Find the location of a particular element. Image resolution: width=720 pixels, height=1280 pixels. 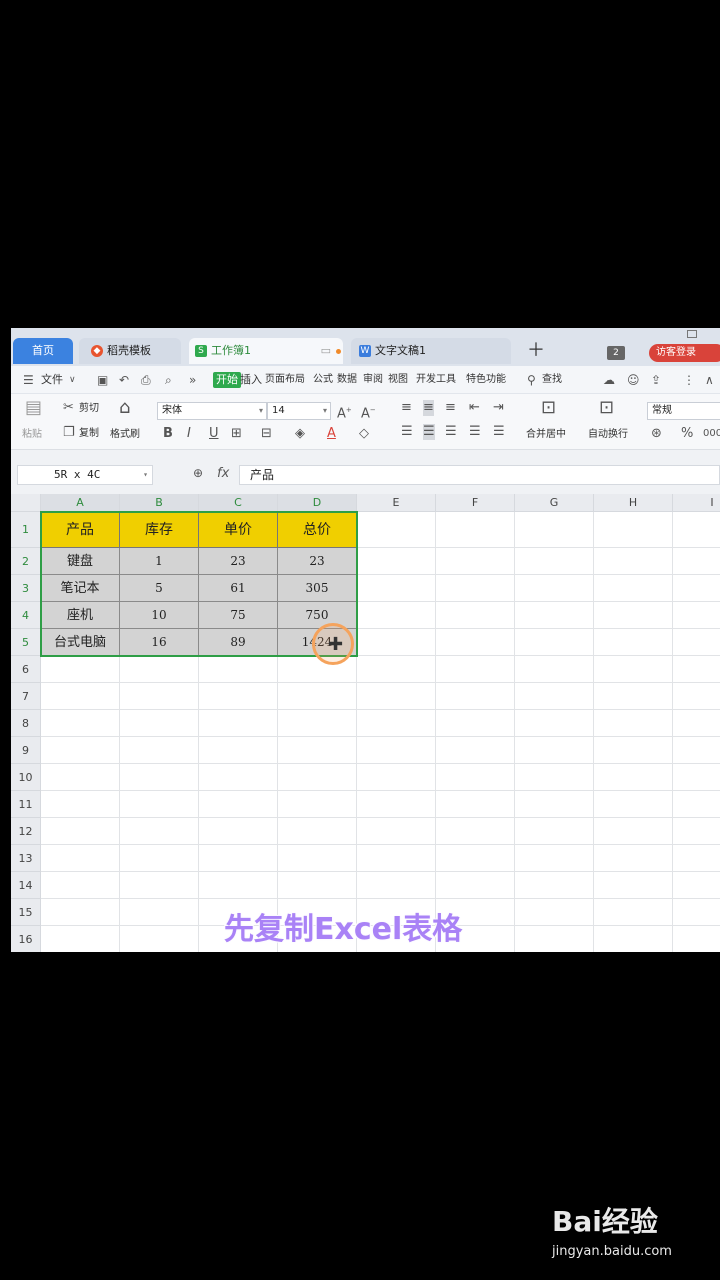

underline-icon: U is located at coordinates (214, 434).